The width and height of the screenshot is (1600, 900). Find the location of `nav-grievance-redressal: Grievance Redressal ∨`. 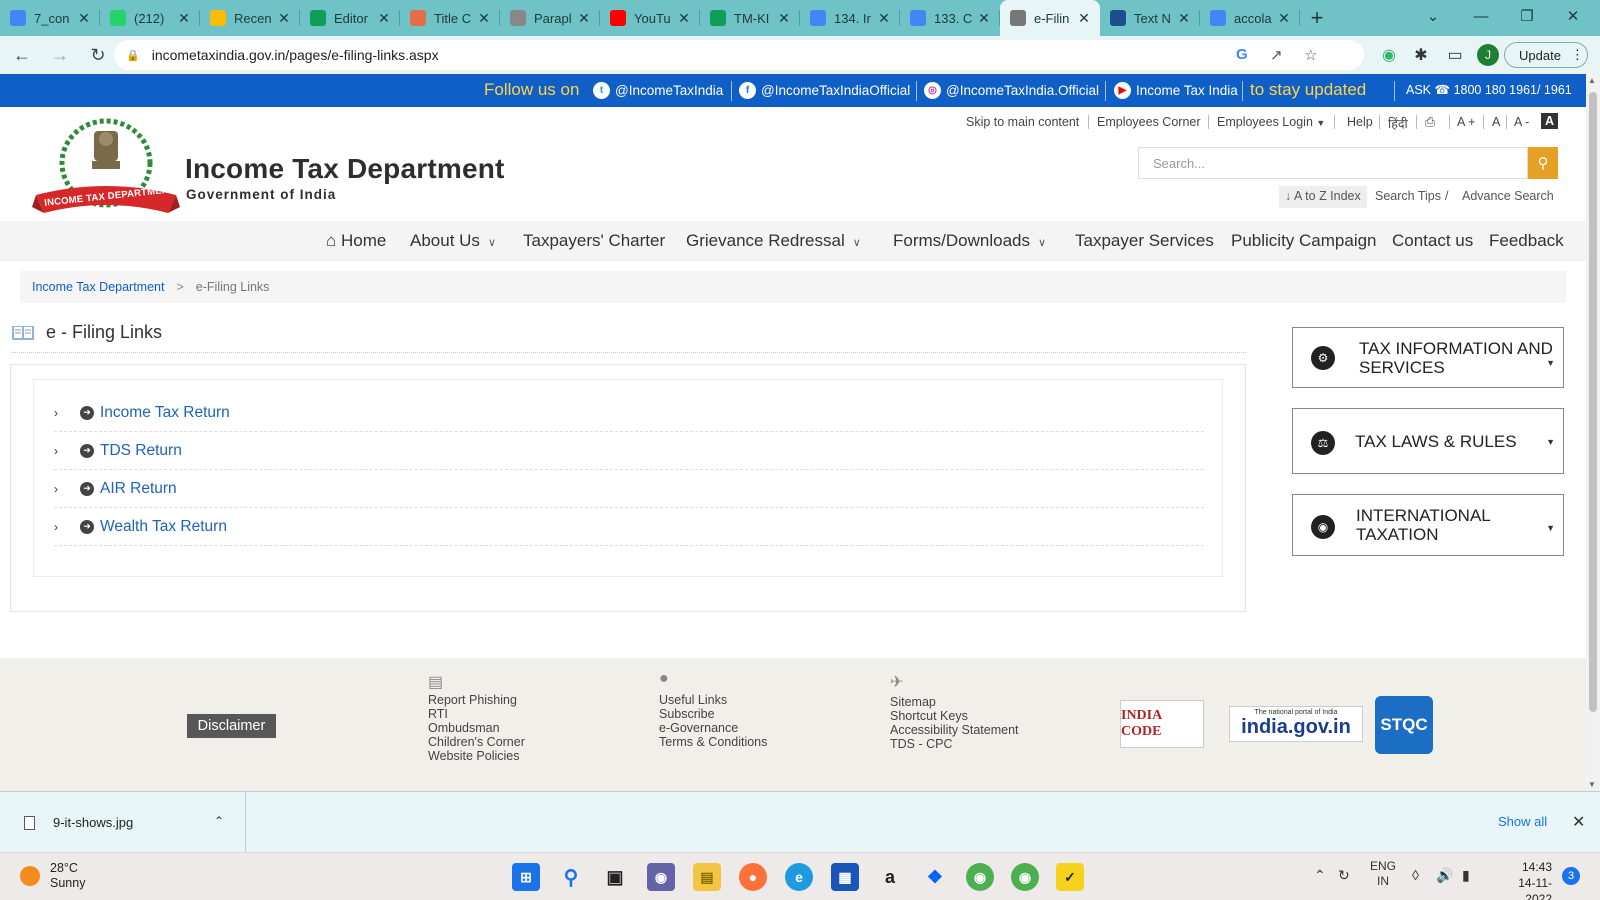

nav-grievance-redressal: Grievance Redressal ∨ is located at coordinates (773, 241).